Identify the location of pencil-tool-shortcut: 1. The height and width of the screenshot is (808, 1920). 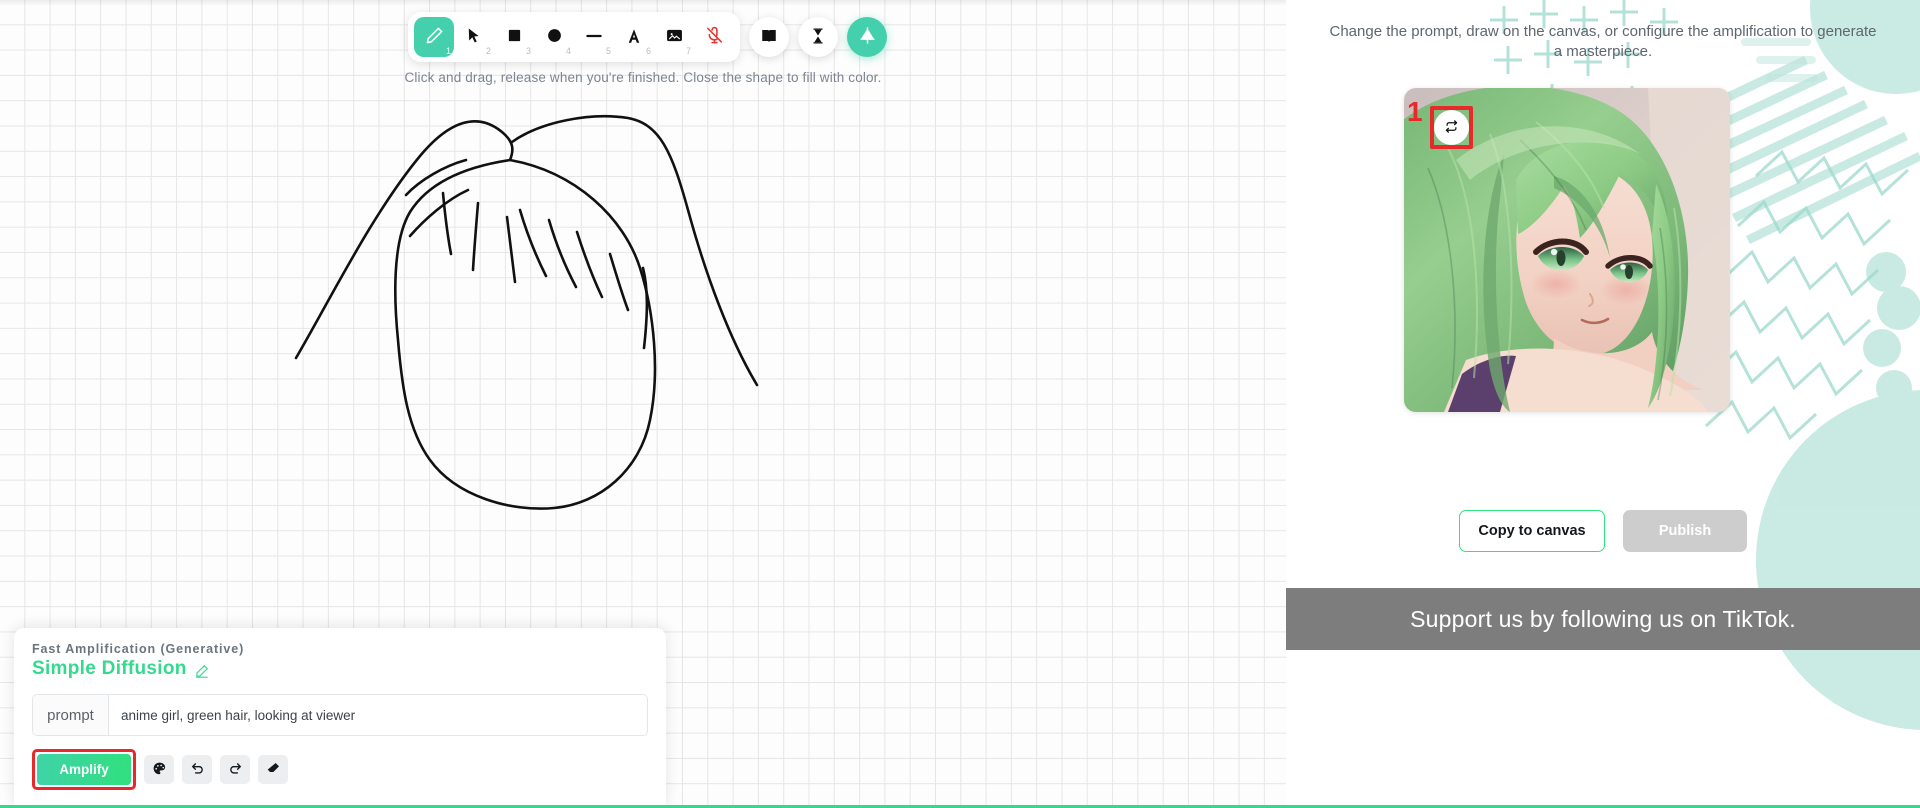
(448, 51).